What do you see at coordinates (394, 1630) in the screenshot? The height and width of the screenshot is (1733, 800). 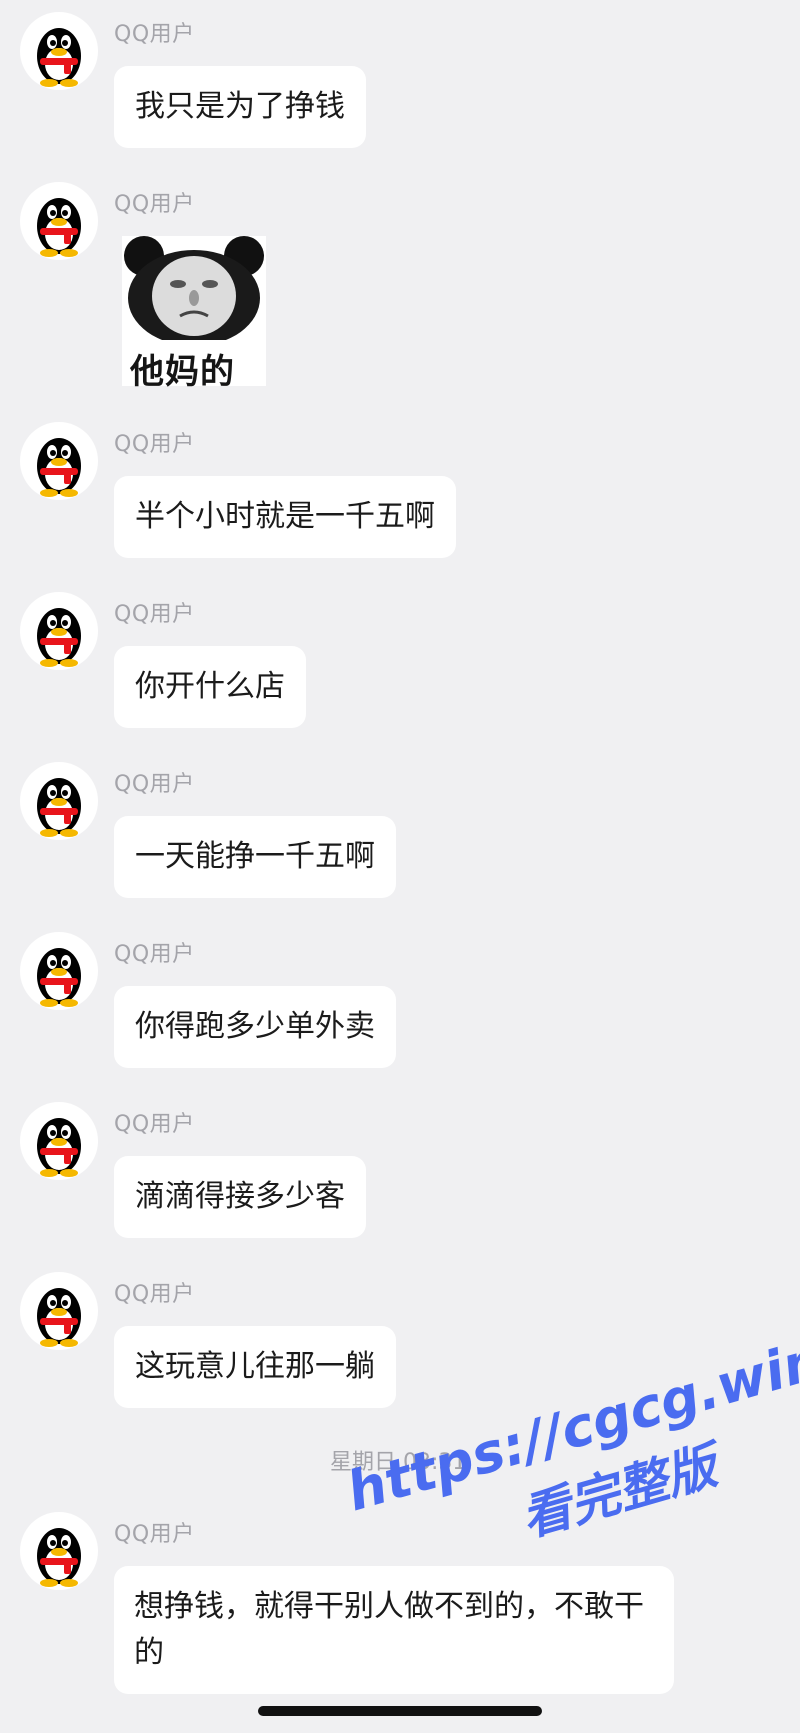 I see `message-bubble: 想挣钱，就得干别人做不到的，不敢干的` at bounding box center [394, 1630].